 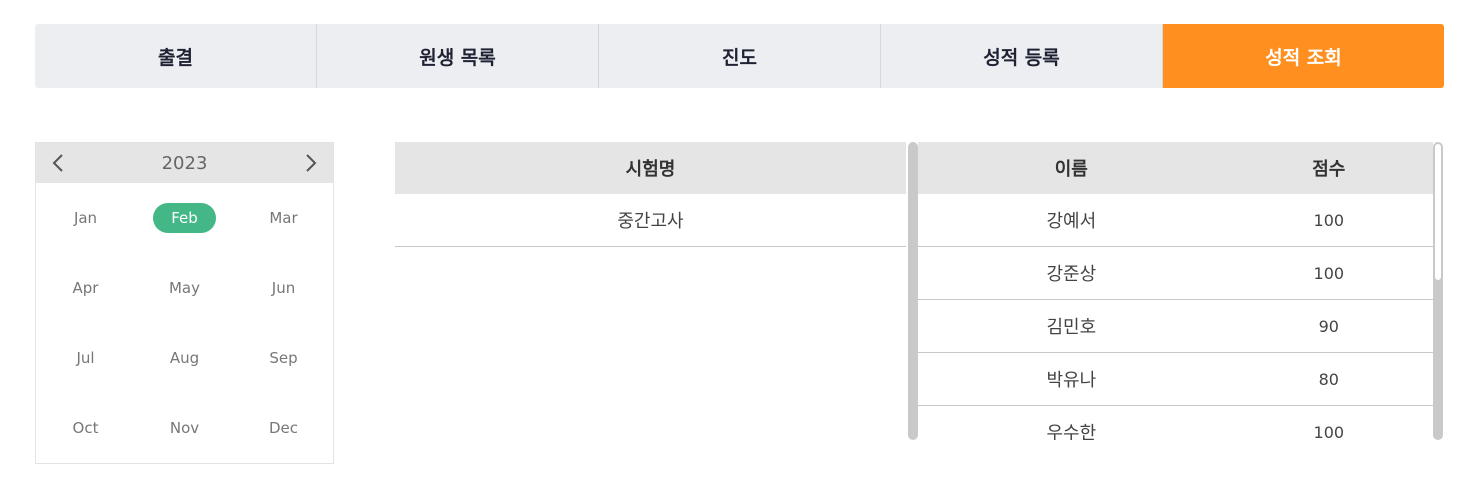 I want to click on month-jun: Jun, so click(x=283, y=288).